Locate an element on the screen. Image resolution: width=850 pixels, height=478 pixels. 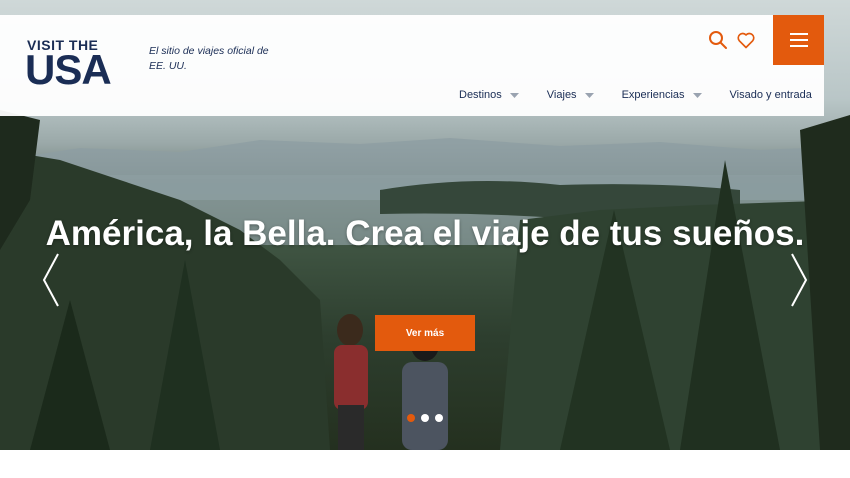
nav-item-label: Experiencias is located at coordinates (653, 95).